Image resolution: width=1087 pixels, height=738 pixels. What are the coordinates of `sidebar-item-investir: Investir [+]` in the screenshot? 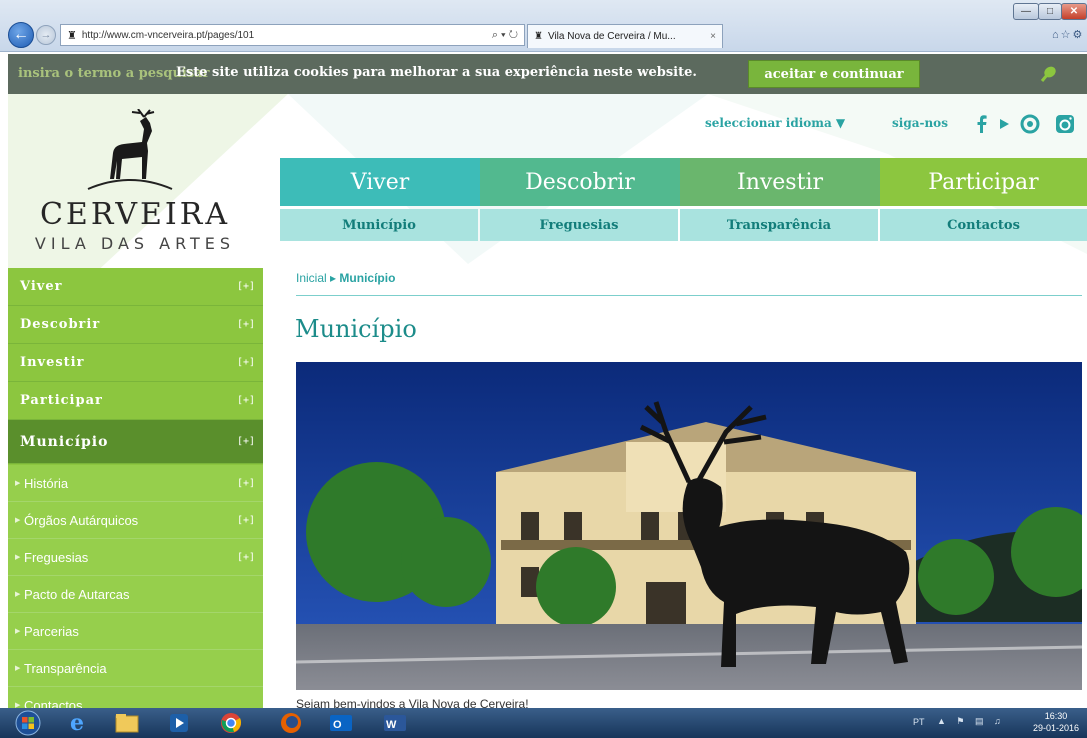 It's located at (135, 363).